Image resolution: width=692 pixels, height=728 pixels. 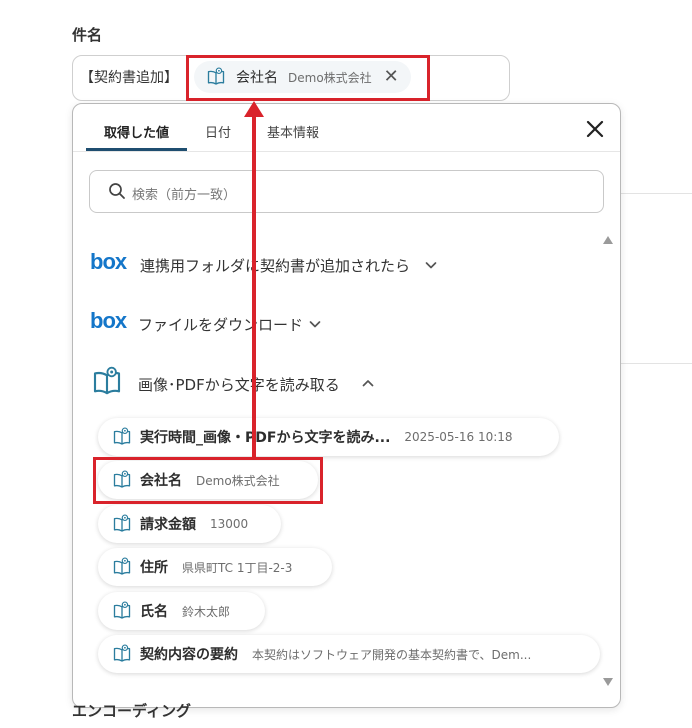 What do you see at coordinates (154, 612) in the screenshot?
I see `item-name: 氏名` at bounding box center [154, 612].